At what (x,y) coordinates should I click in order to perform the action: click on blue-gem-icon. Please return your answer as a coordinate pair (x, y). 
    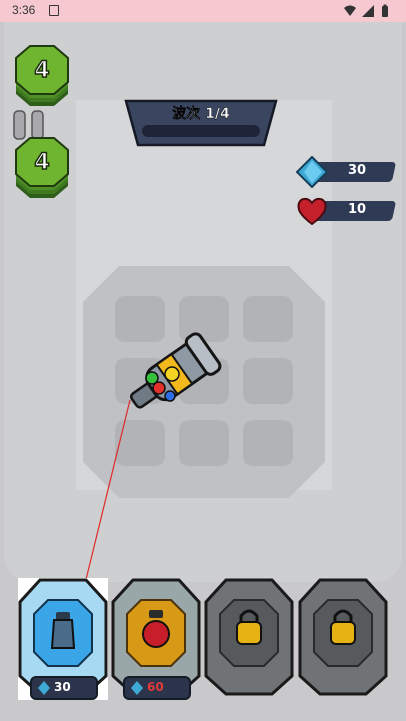
    Looking at the image, I should click on (170, 396).